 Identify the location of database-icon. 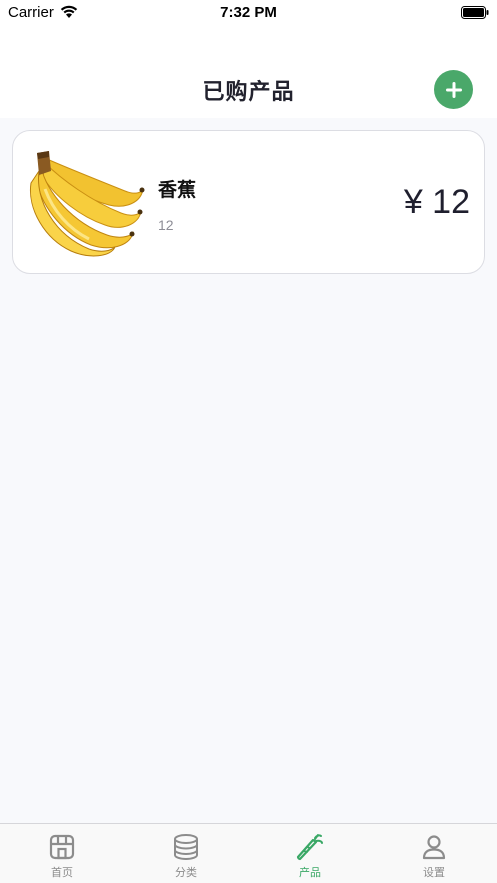
(186, 847).